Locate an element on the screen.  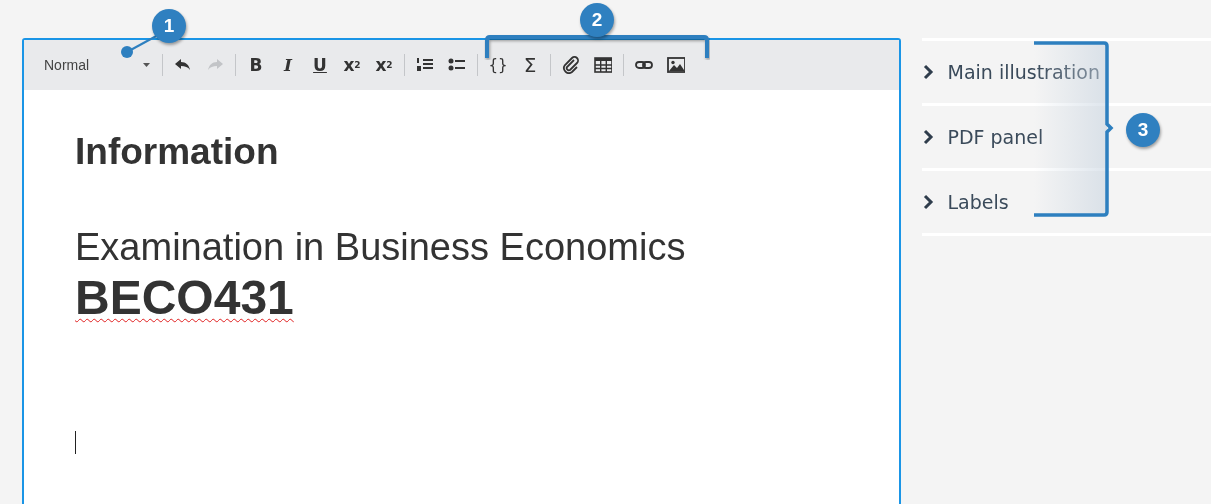
underline-button: U is located at coordinates (320, 65).